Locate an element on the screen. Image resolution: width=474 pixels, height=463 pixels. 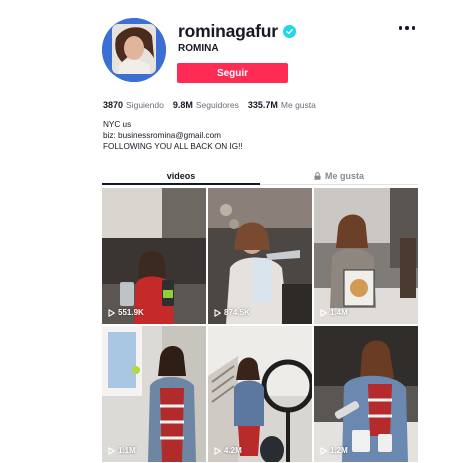
username: rominagafur is located at coordinates (228, 31).